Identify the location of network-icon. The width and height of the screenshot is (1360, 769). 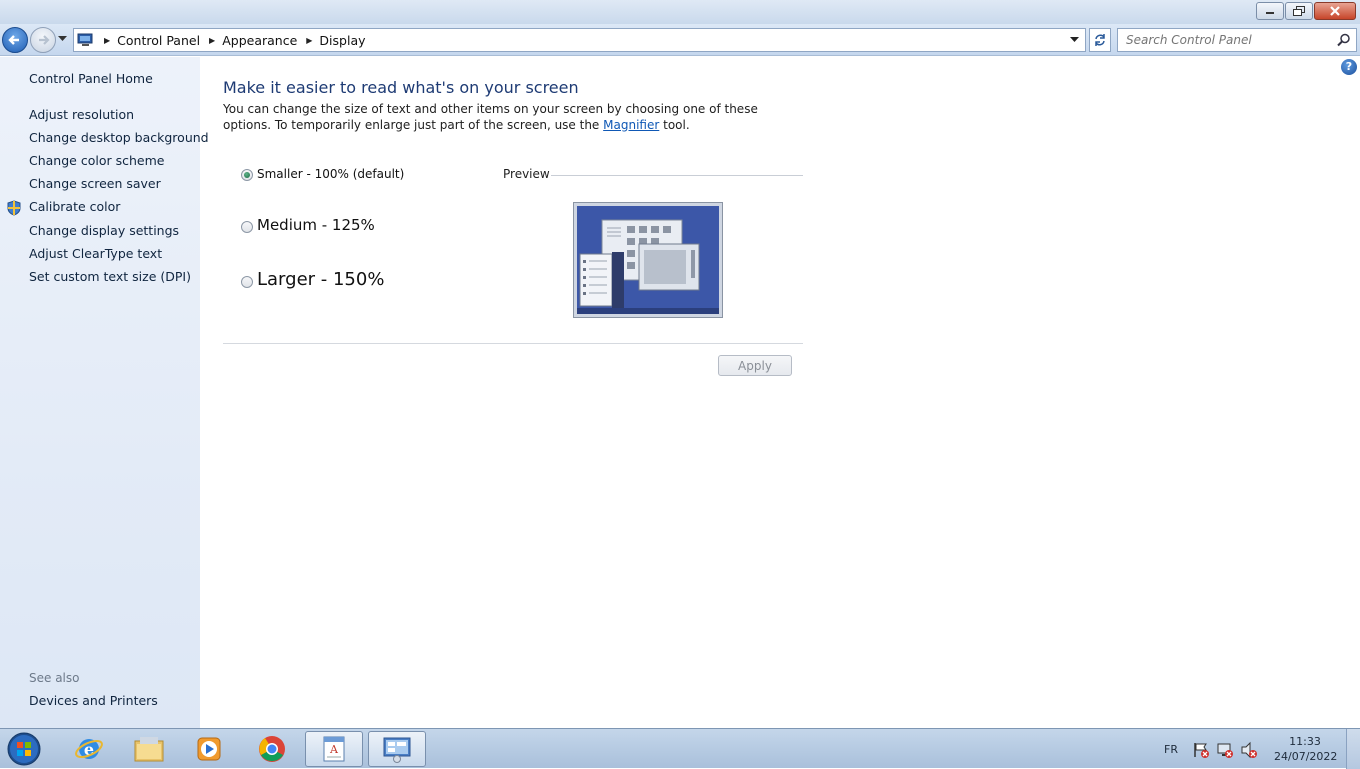
(1225, 750).